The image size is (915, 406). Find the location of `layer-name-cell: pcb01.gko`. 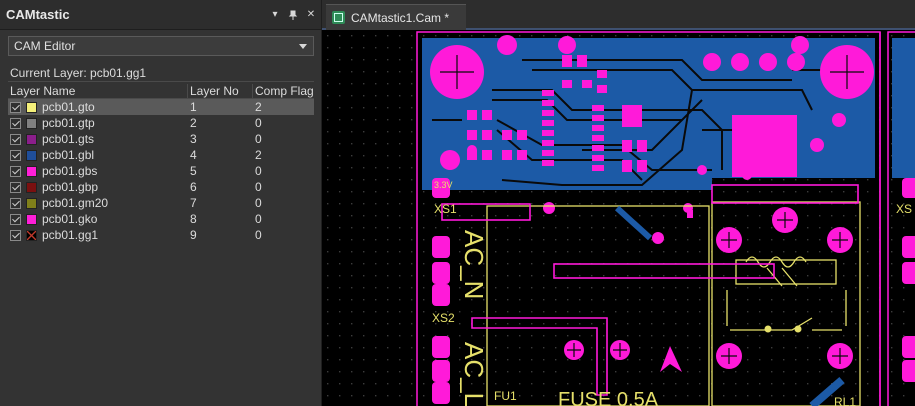

layer-name-cell: pcb01.gko is located at coordinates (98, 219).